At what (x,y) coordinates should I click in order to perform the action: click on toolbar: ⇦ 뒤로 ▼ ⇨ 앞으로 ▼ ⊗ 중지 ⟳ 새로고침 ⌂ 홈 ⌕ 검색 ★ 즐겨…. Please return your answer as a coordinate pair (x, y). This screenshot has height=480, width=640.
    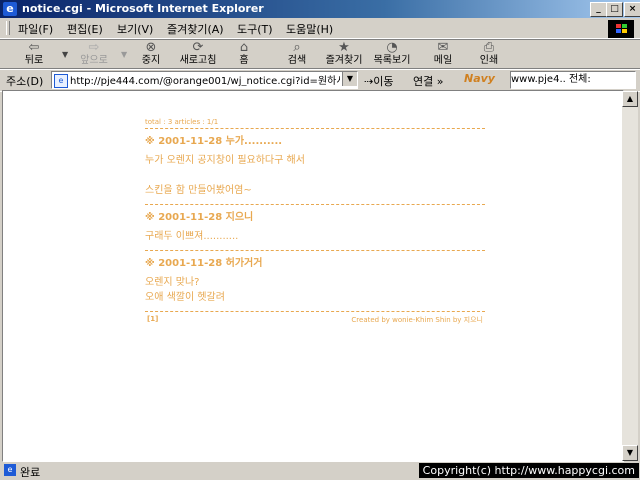
    Looking at the image, I should click on (320, 54).